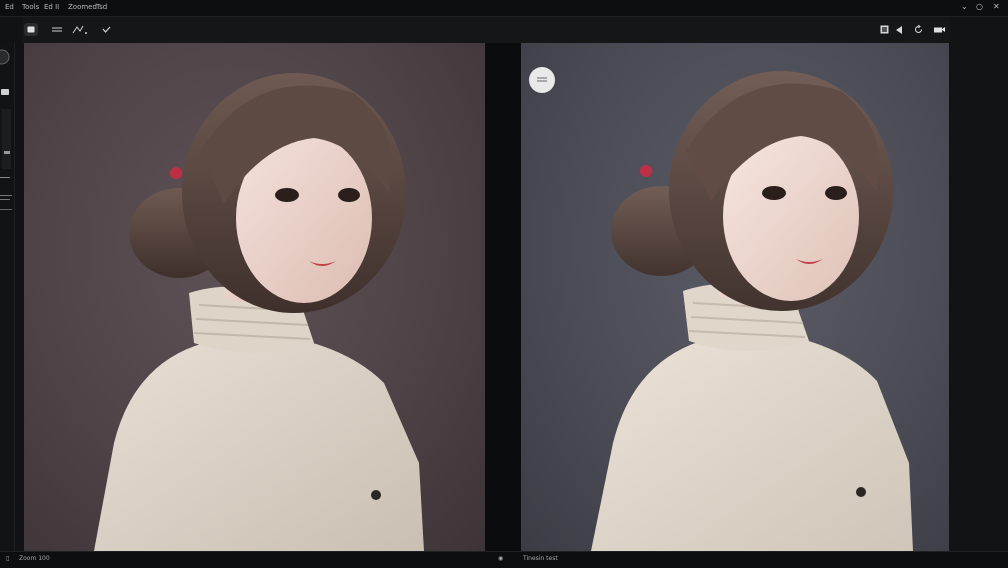 The image size is (1008, 568). What do you see at coordinates (918, 29) in the screenshot?
I see `rotate-icon` at bounding box center [918, 29].